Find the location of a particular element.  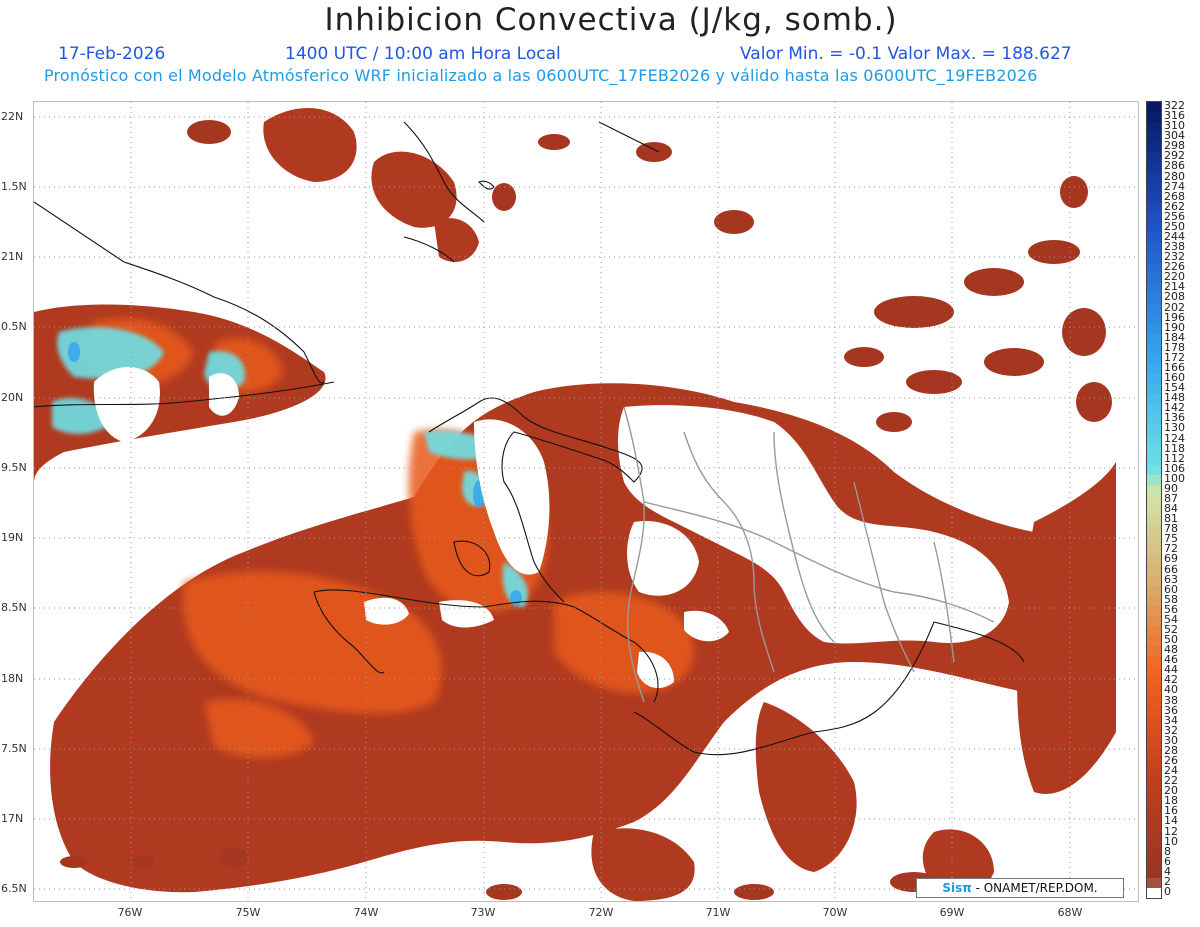

credit-text: - ONAMET/REP.DOM. is located at coordinates (1034, 888).